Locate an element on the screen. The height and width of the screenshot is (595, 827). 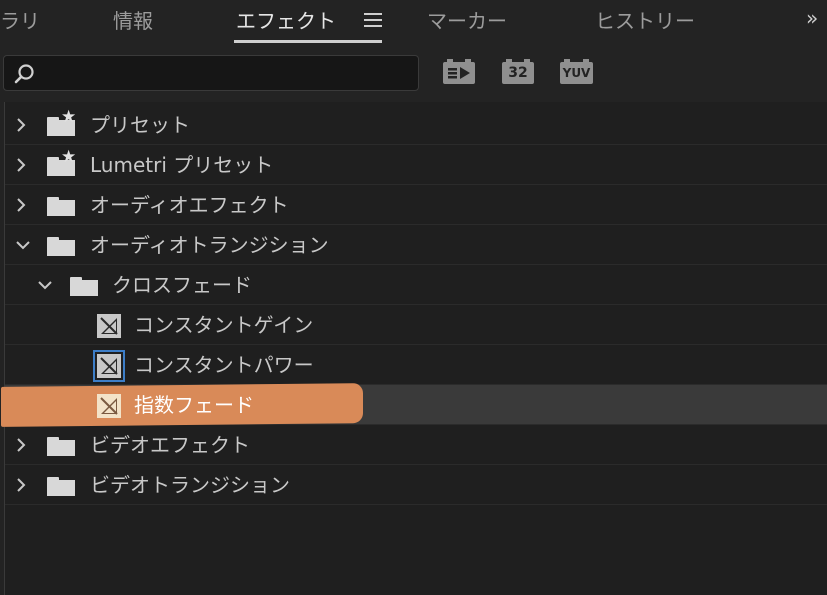
tree-item-label: プリセット is located at coordinates (140, 125).